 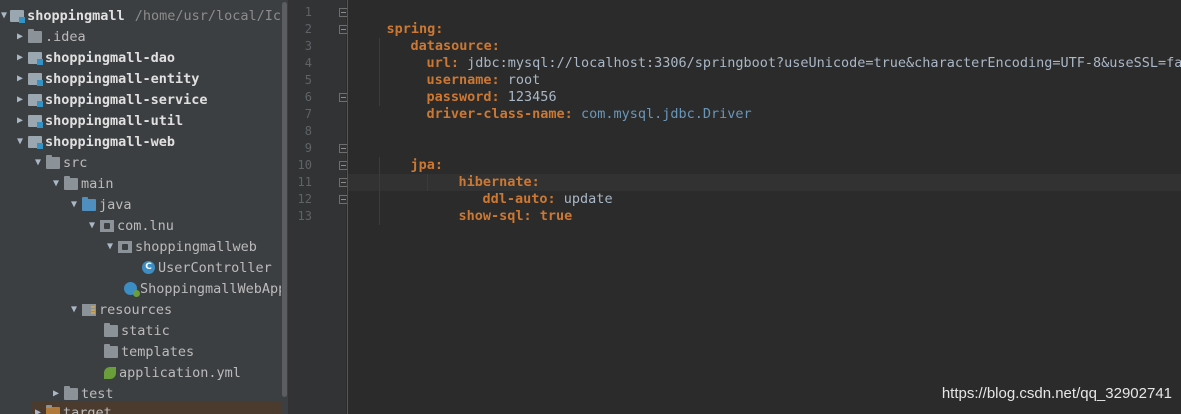 I want to click on tree-item-shoppingmall-entity: ▶ shoppingmall-entity, so click(x=147, y=78).